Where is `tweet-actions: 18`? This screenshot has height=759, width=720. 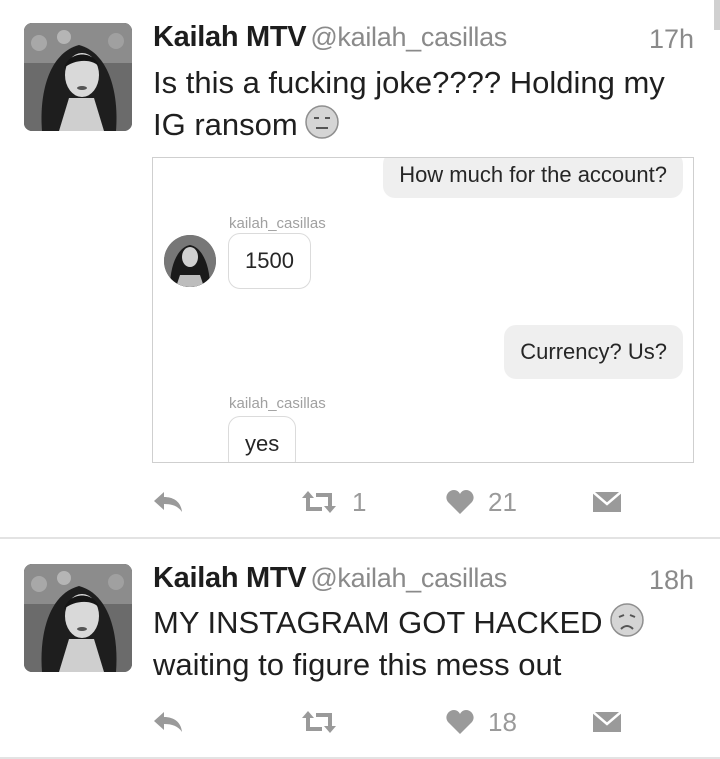 tweet-actions: 18 is located at coordinates (360, 722).